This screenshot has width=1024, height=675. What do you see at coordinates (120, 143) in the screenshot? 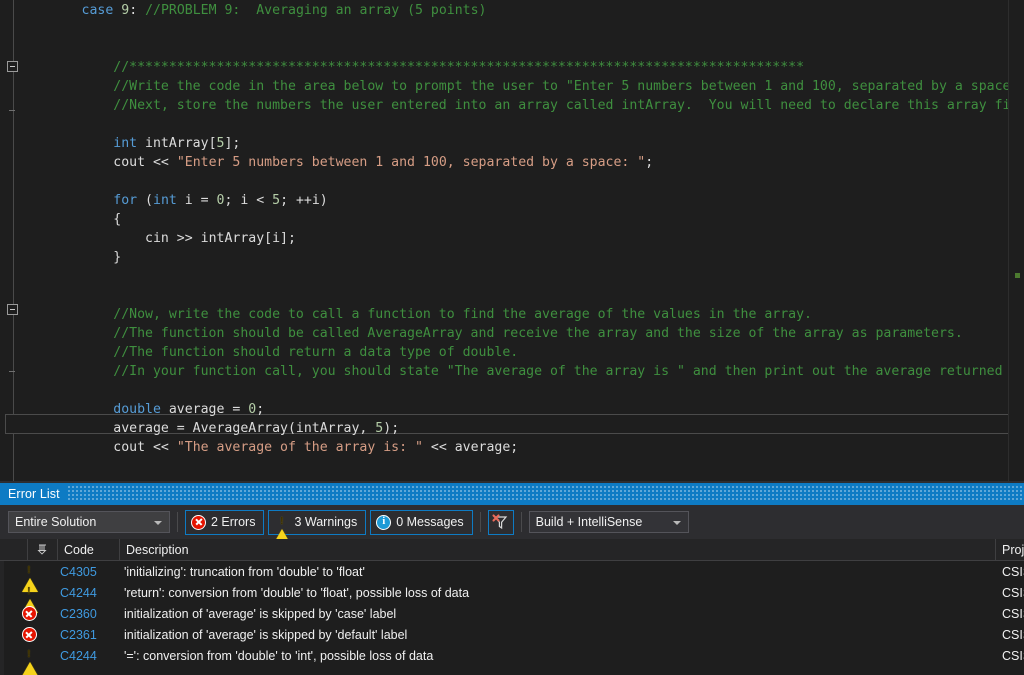
I see `code-line: int intArray[5];` at bounding box center [120, 143].